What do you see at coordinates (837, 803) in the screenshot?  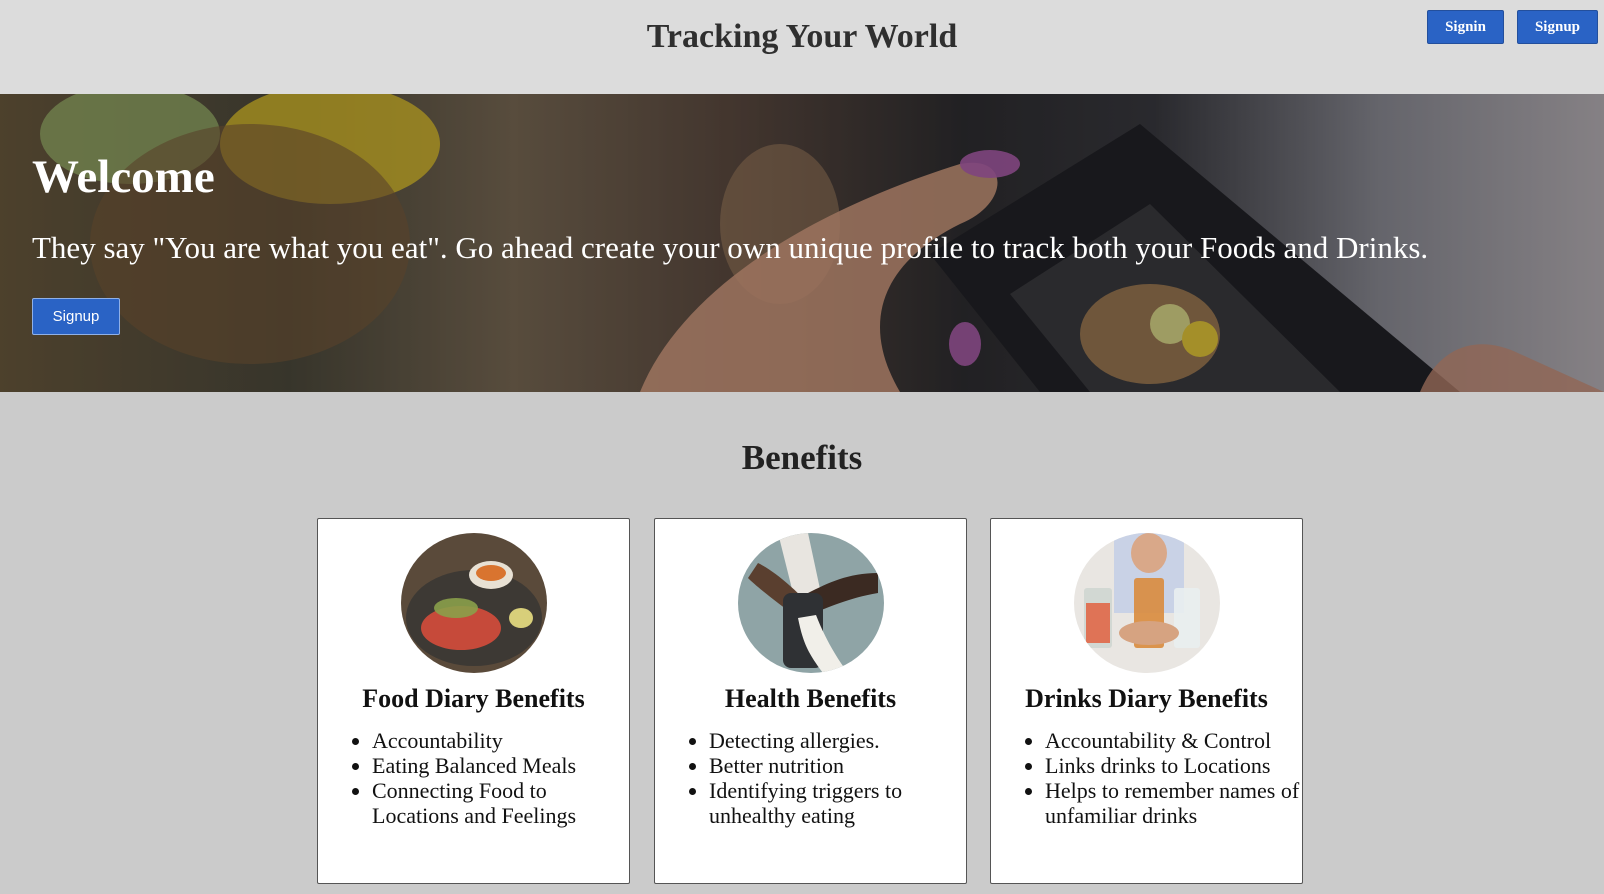 I see `list-item: Identifying triggers to unhealthy eating` at bounding box center [837, 803].